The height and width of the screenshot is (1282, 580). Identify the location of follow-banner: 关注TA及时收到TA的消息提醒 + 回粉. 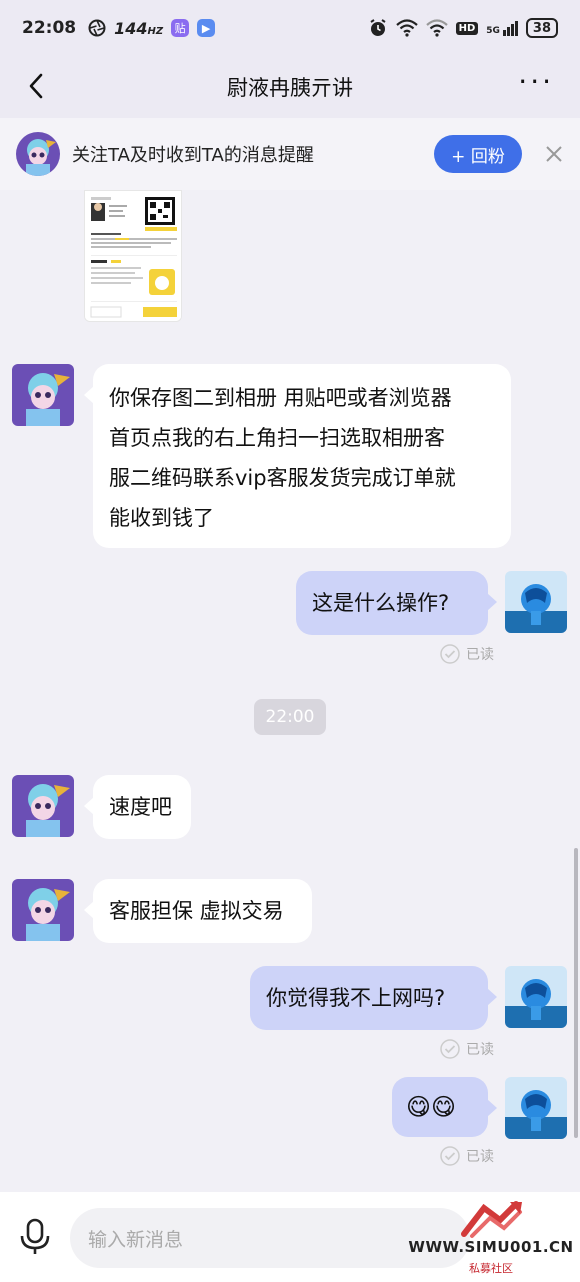
(290, 154).